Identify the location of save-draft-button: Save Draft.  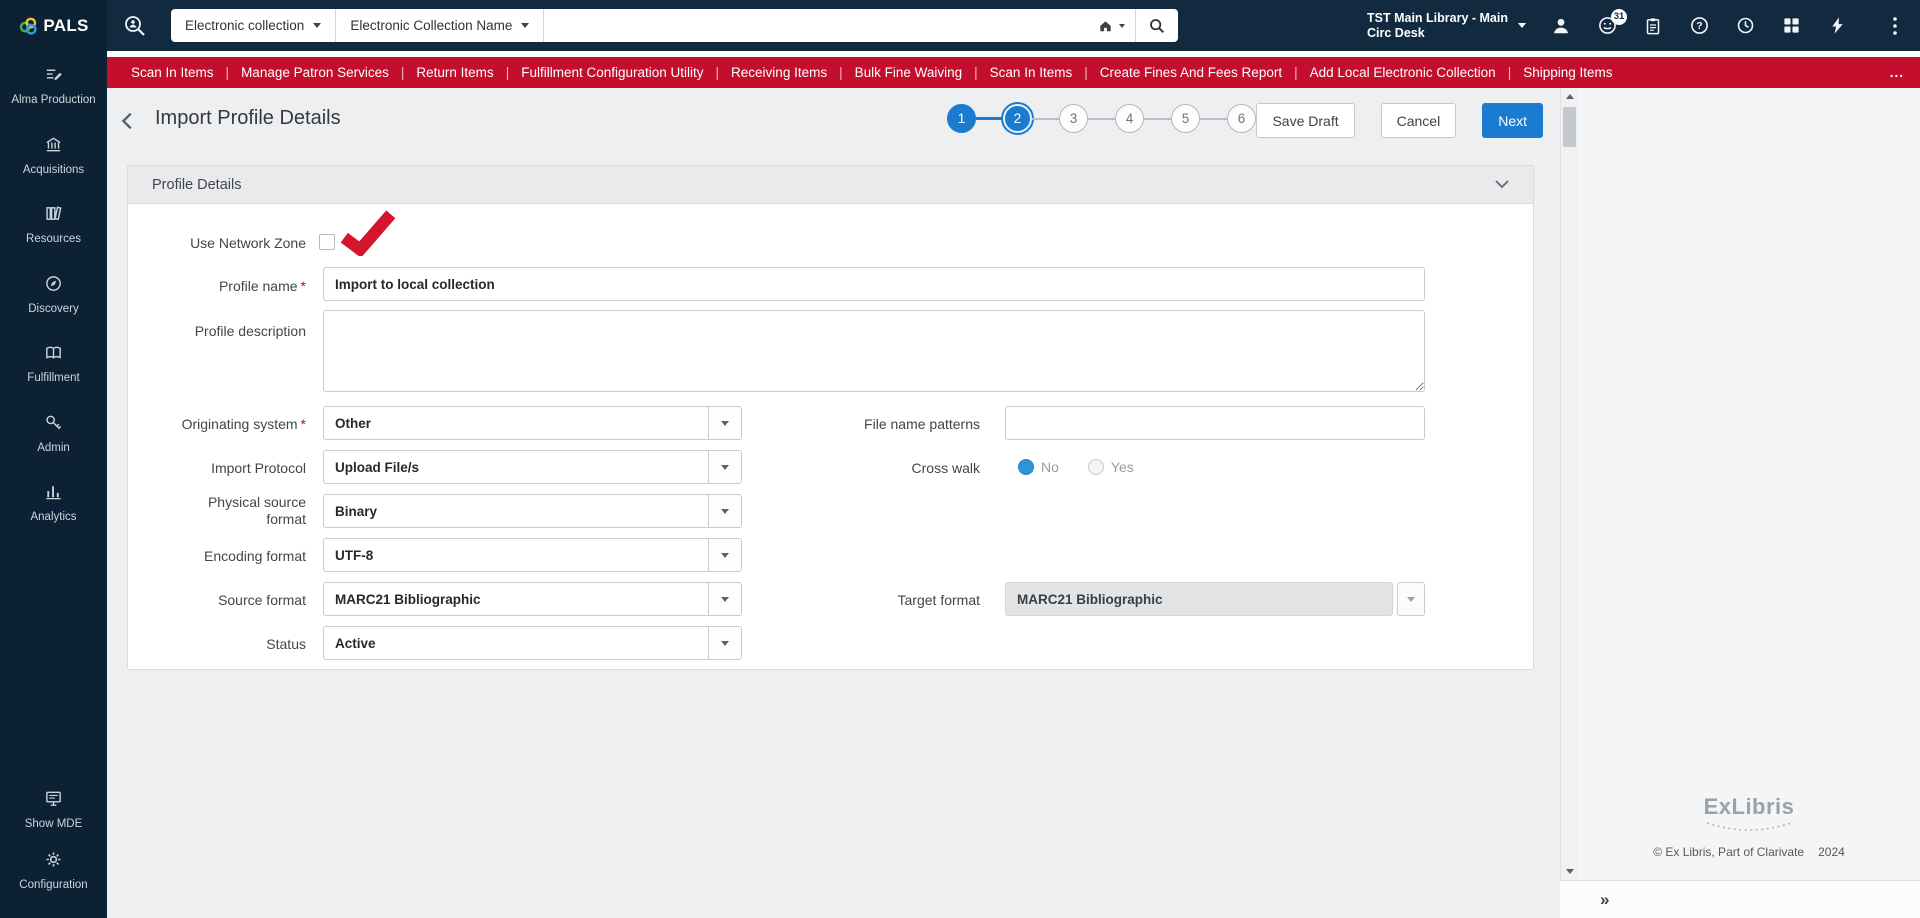
(1305, 120).